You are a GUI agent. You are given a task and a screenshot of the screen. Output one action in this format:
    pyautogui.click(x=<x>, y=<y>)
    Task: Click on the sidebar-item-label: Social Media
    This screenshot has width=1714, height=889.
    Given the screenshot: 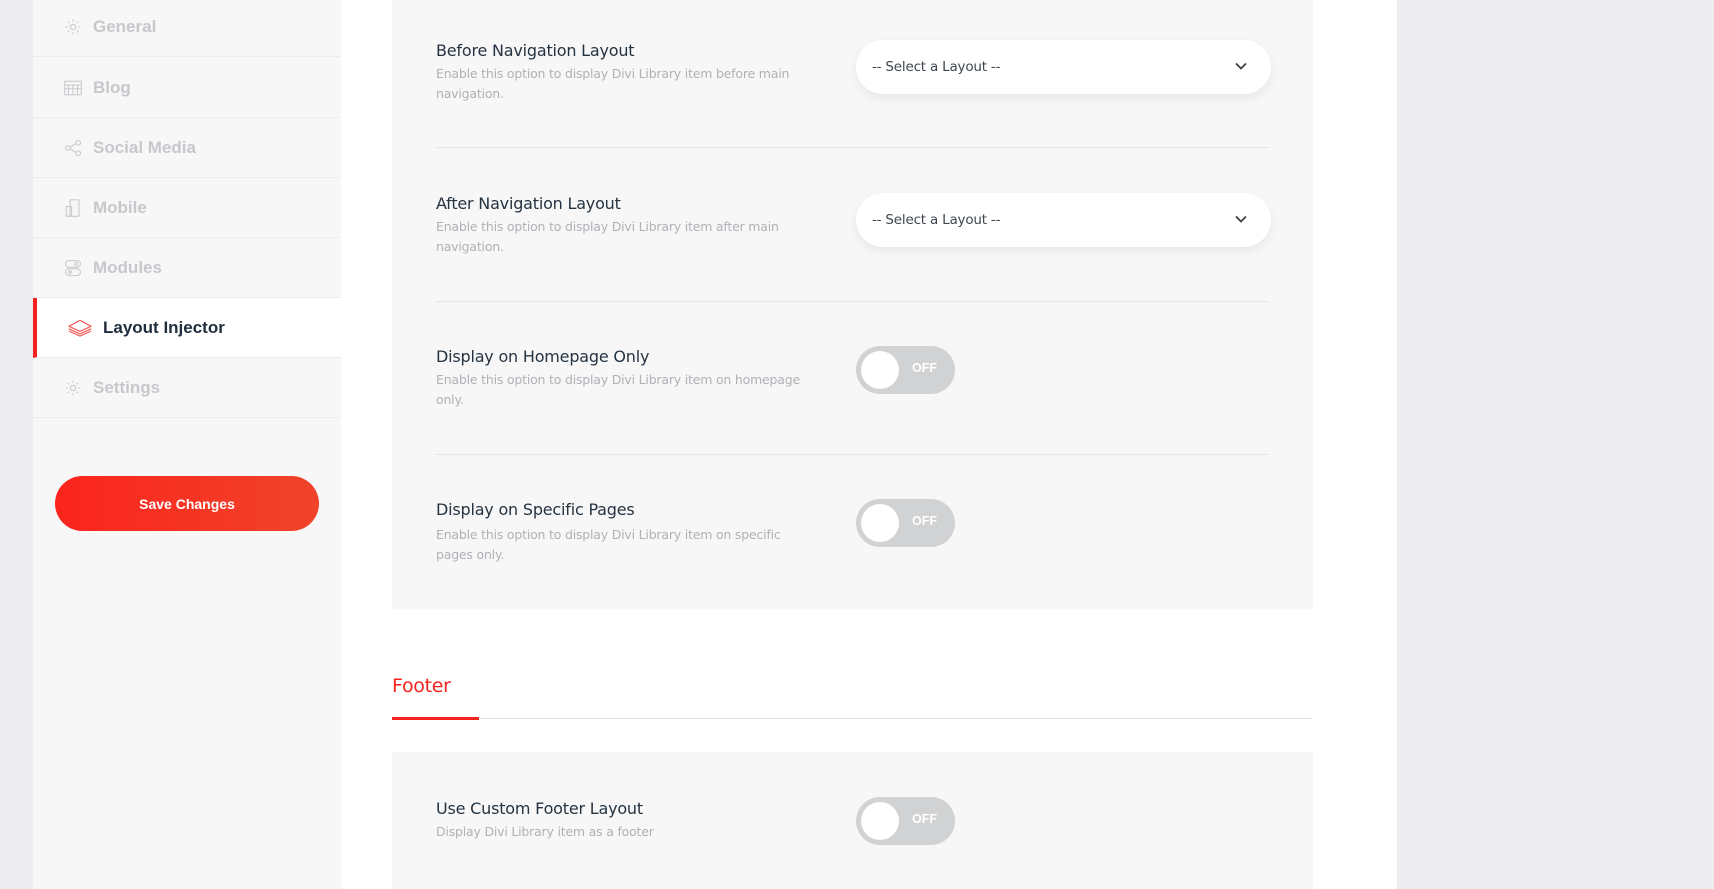 What is the action you would take?
    pyautogui.click(x=144, y=147)
    